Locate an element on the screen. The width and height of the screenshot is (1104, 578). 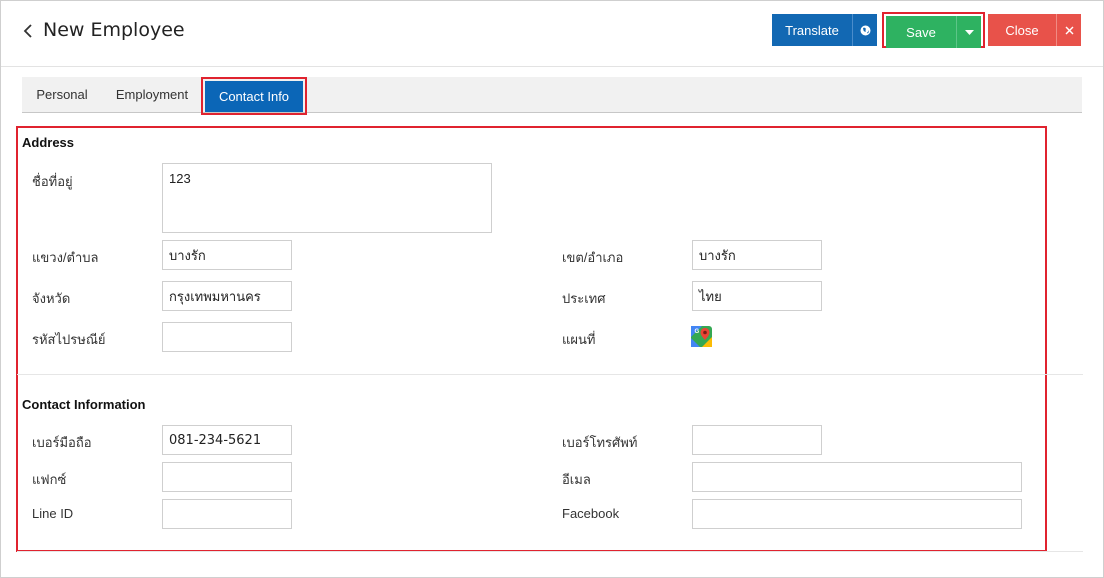
contact-section-title: Contact Information is located at coordinates (84, 404).